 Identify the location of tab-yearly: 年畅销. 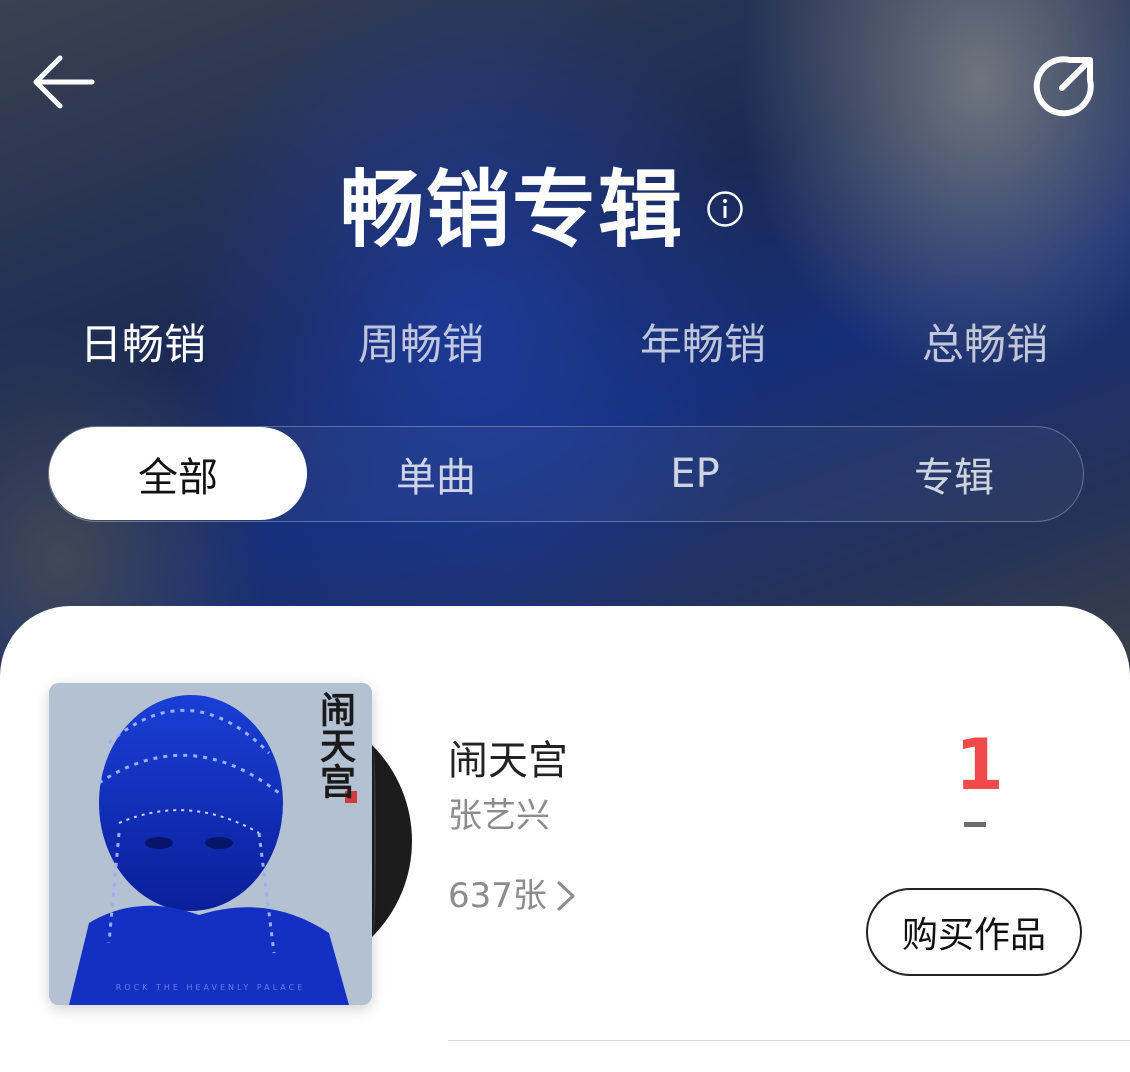
(703, 345).